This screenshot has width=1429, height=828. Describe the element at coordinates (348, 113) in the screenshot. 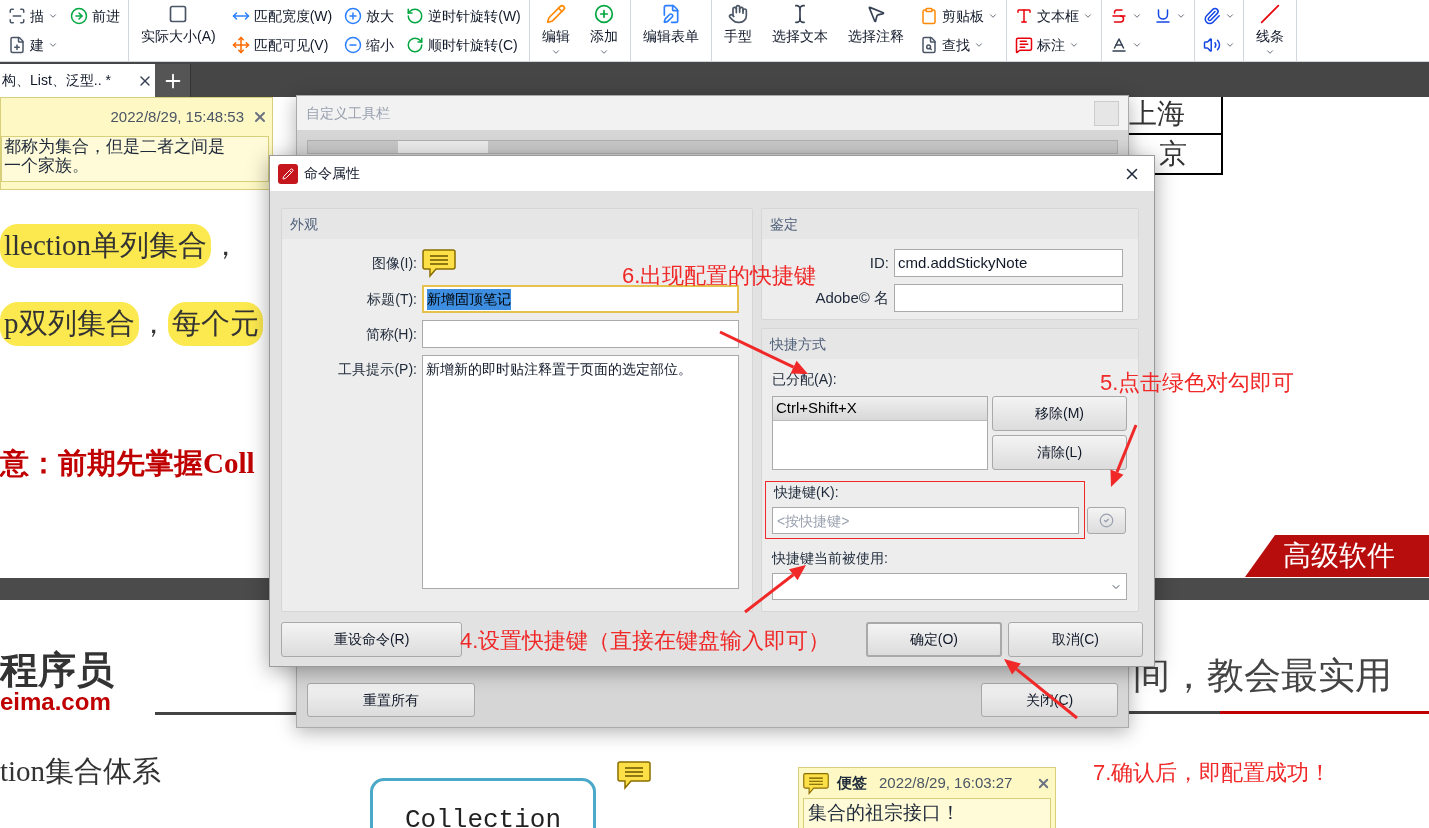

I see `dialog-title: 自定义工具栏` at that location.